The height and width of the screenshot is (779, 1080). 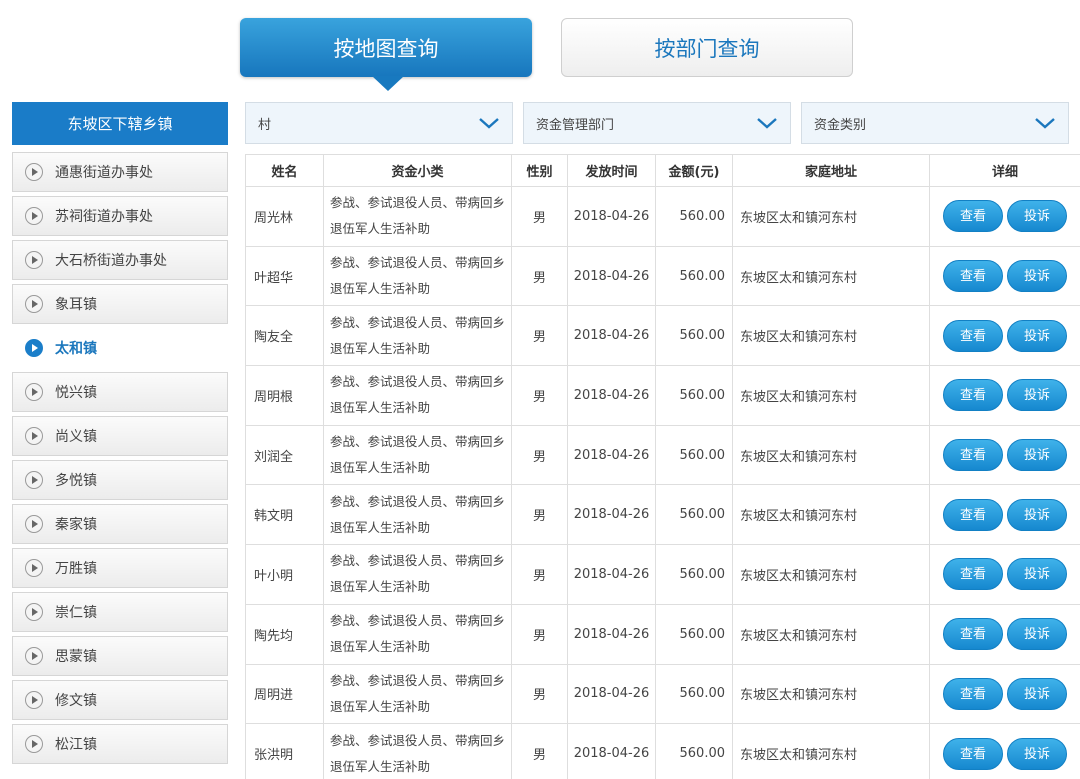 I want to click on tab-dept-query-label: 按部门查询, so click(x=707, y=48).